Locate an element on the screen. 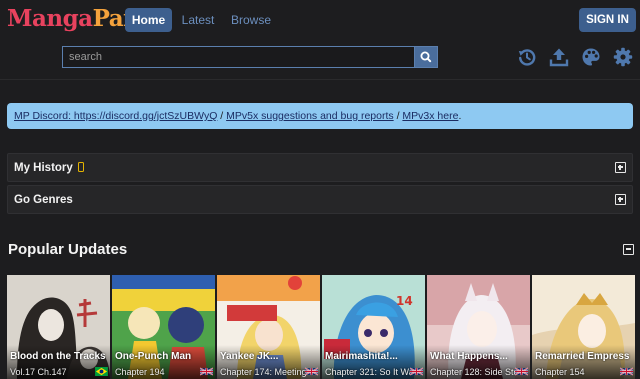  history-icon is located at coordinates (527, 57).